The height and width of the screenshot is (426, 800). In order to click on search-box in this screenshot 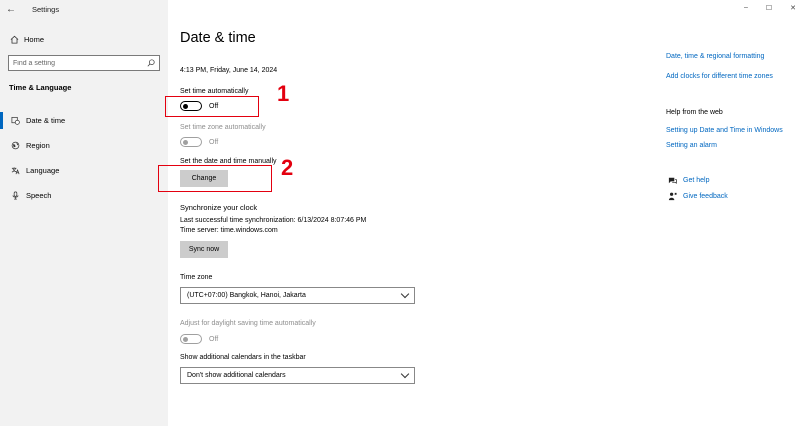, I will do `click(84, 63)`.